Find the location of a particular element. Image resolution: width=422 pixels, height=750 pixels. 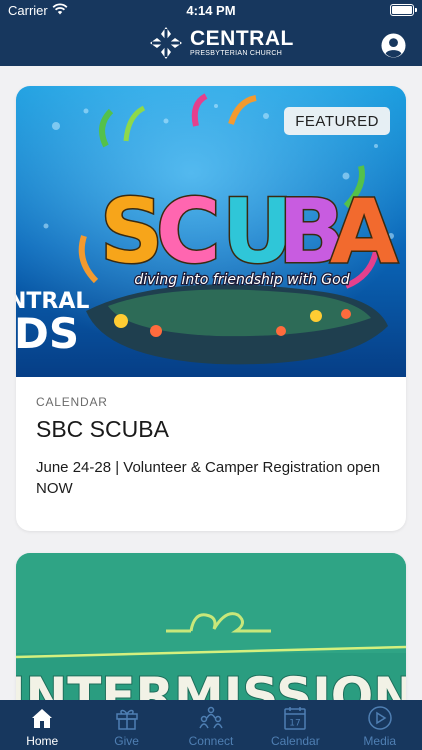

tab-give: Give is located at coordinates (126, 725).